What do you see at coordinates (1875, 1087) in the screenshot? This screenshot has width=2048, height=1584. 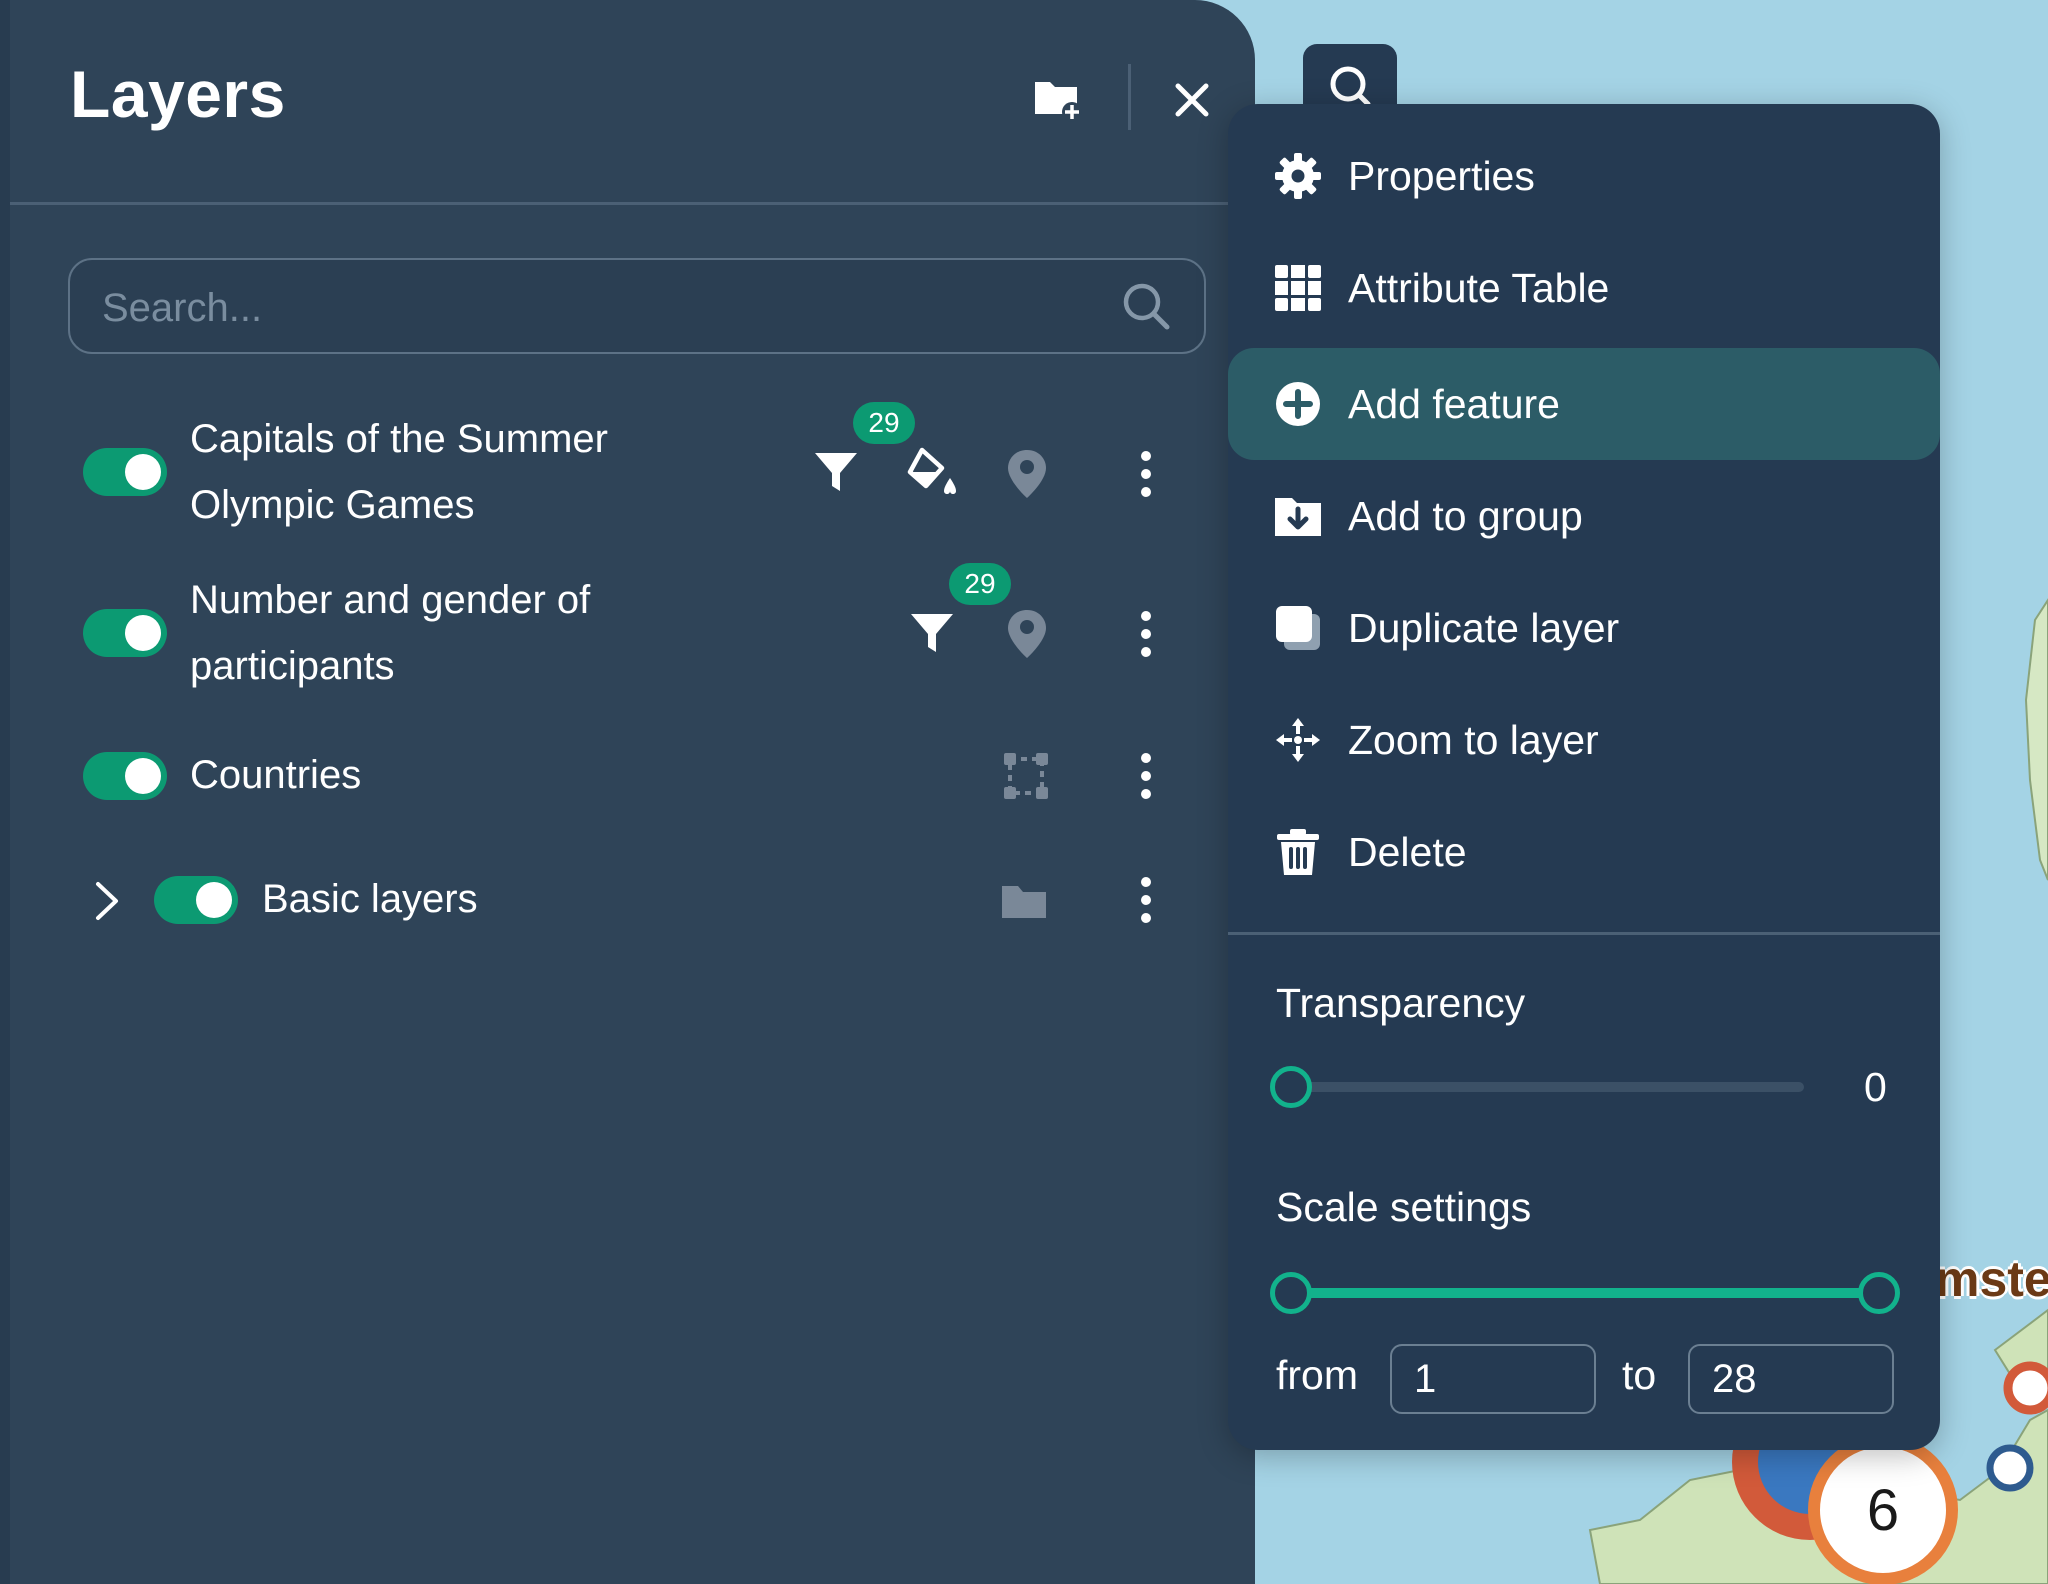 I see `transparency-value: 0` at bounding box center [1875, 1087].